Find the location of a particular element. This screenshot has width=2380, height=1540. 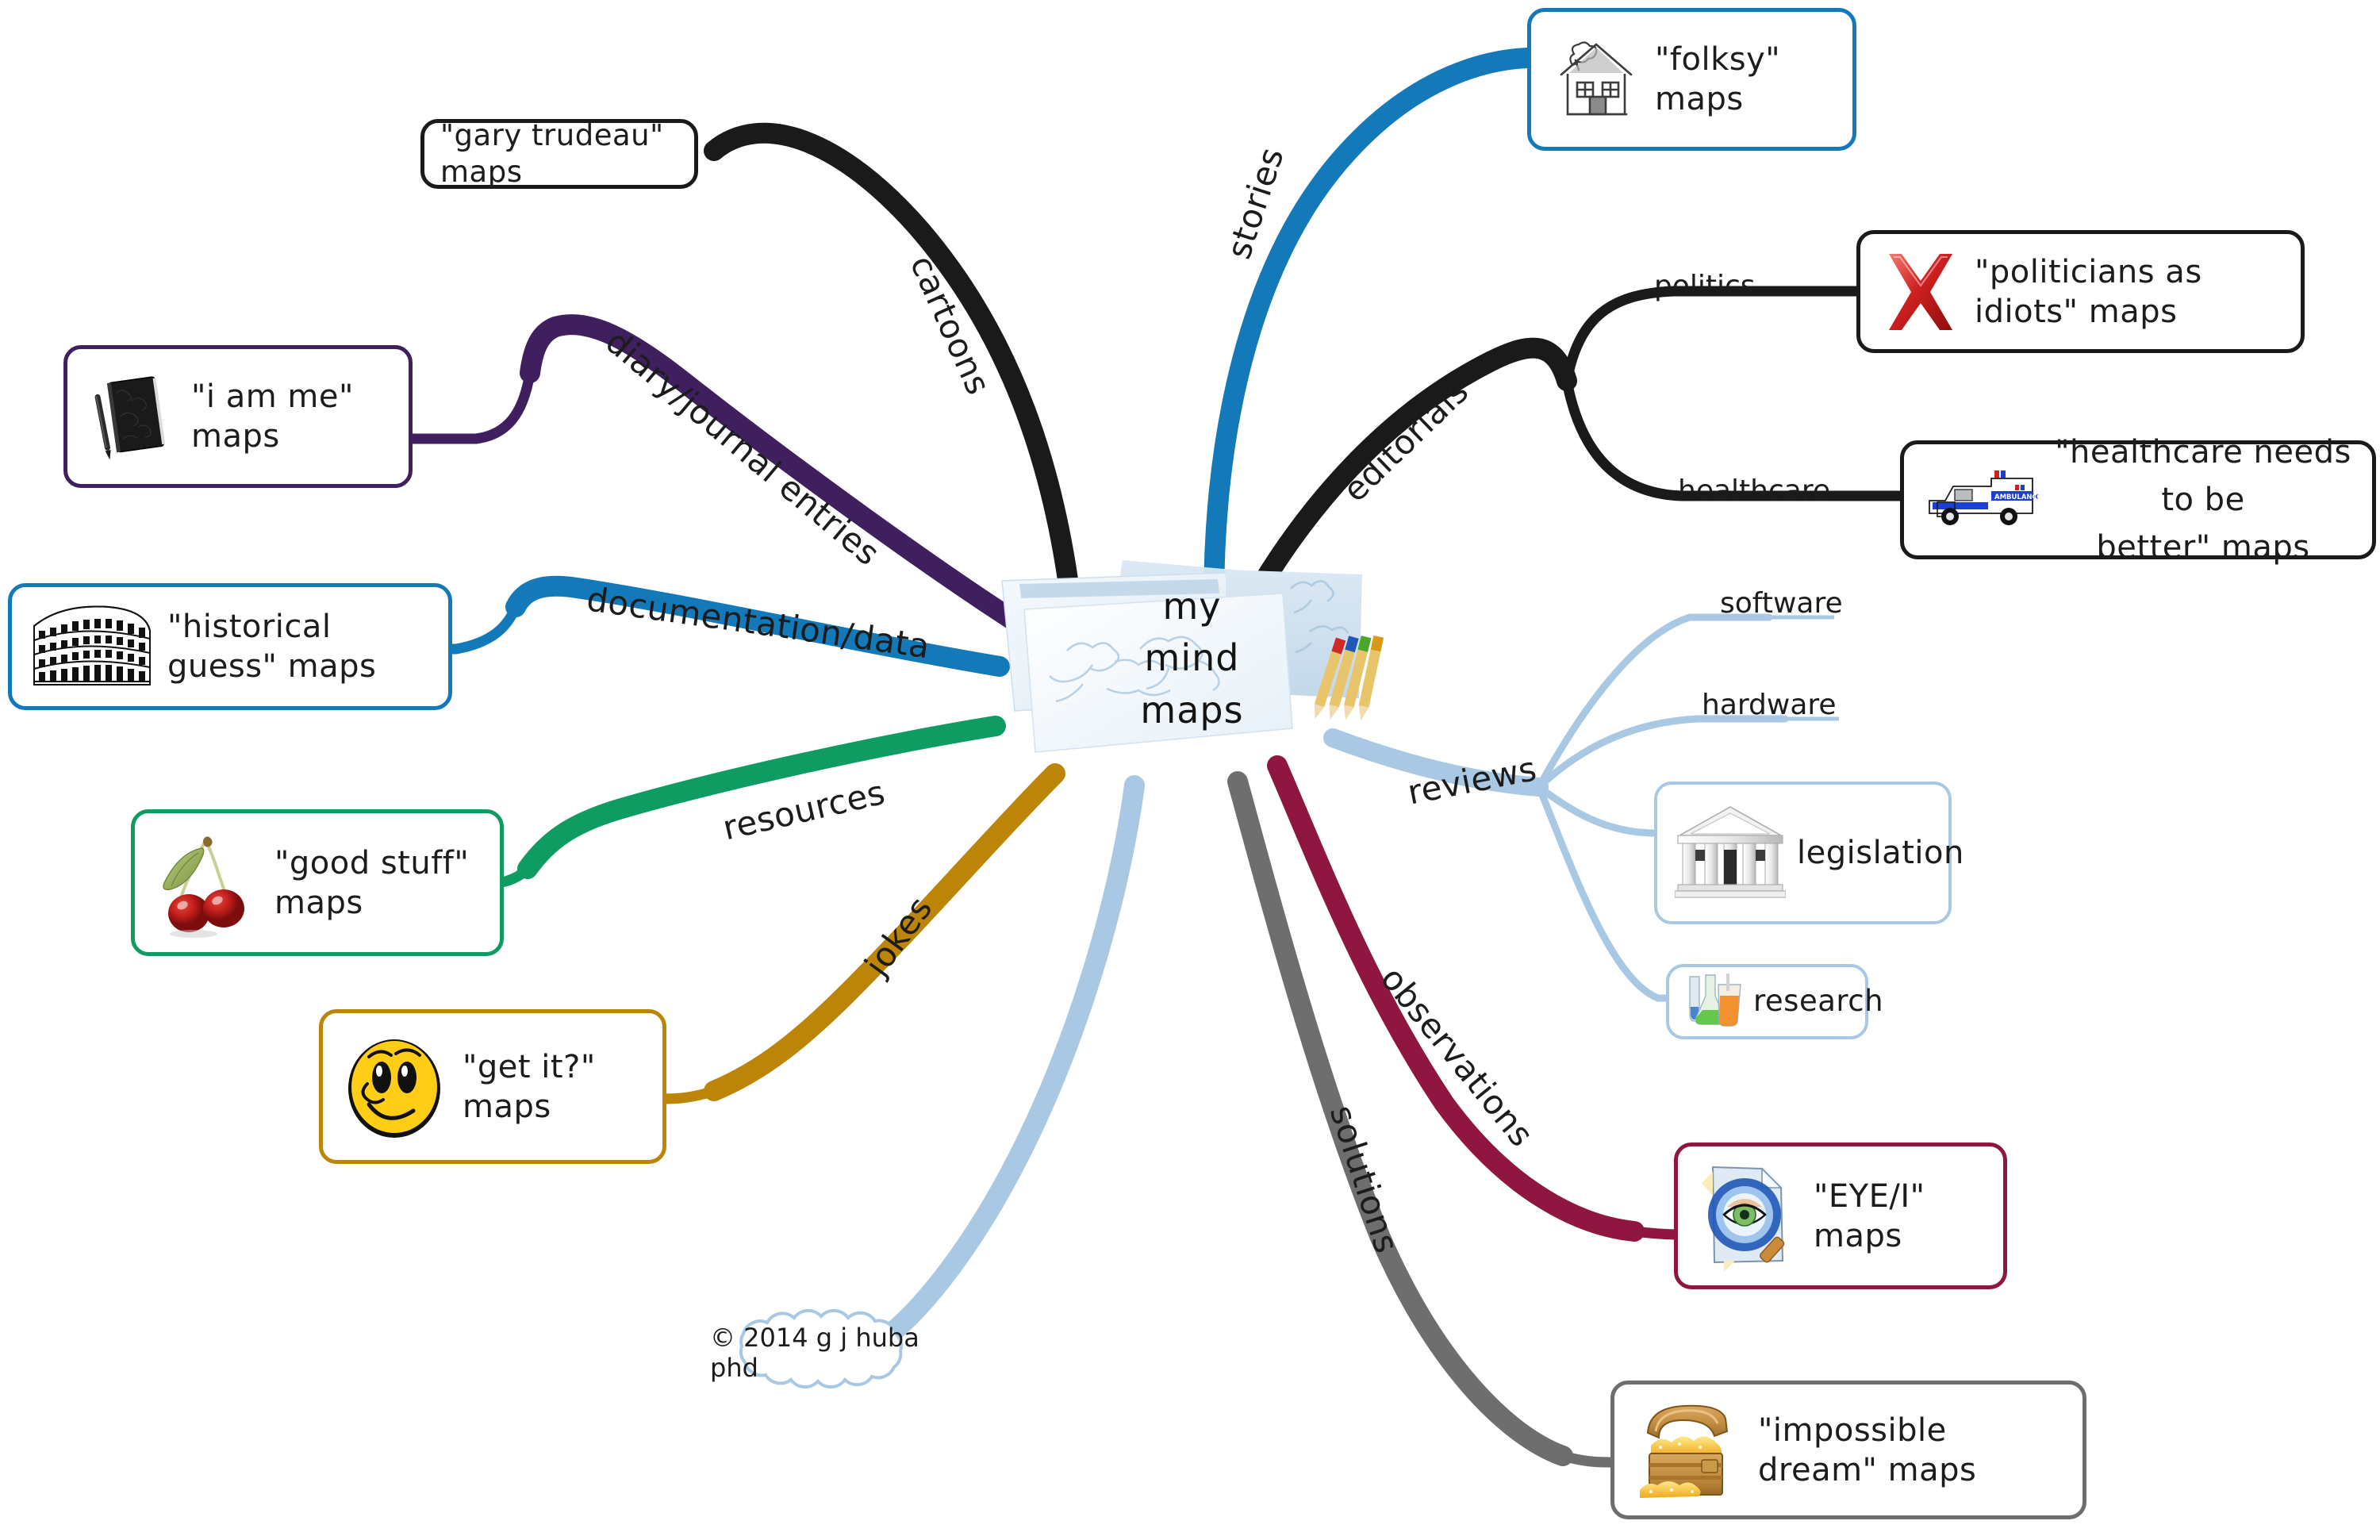

node-historical-guess-maps: "historical guess" maps is located at coordinates (230, 646).